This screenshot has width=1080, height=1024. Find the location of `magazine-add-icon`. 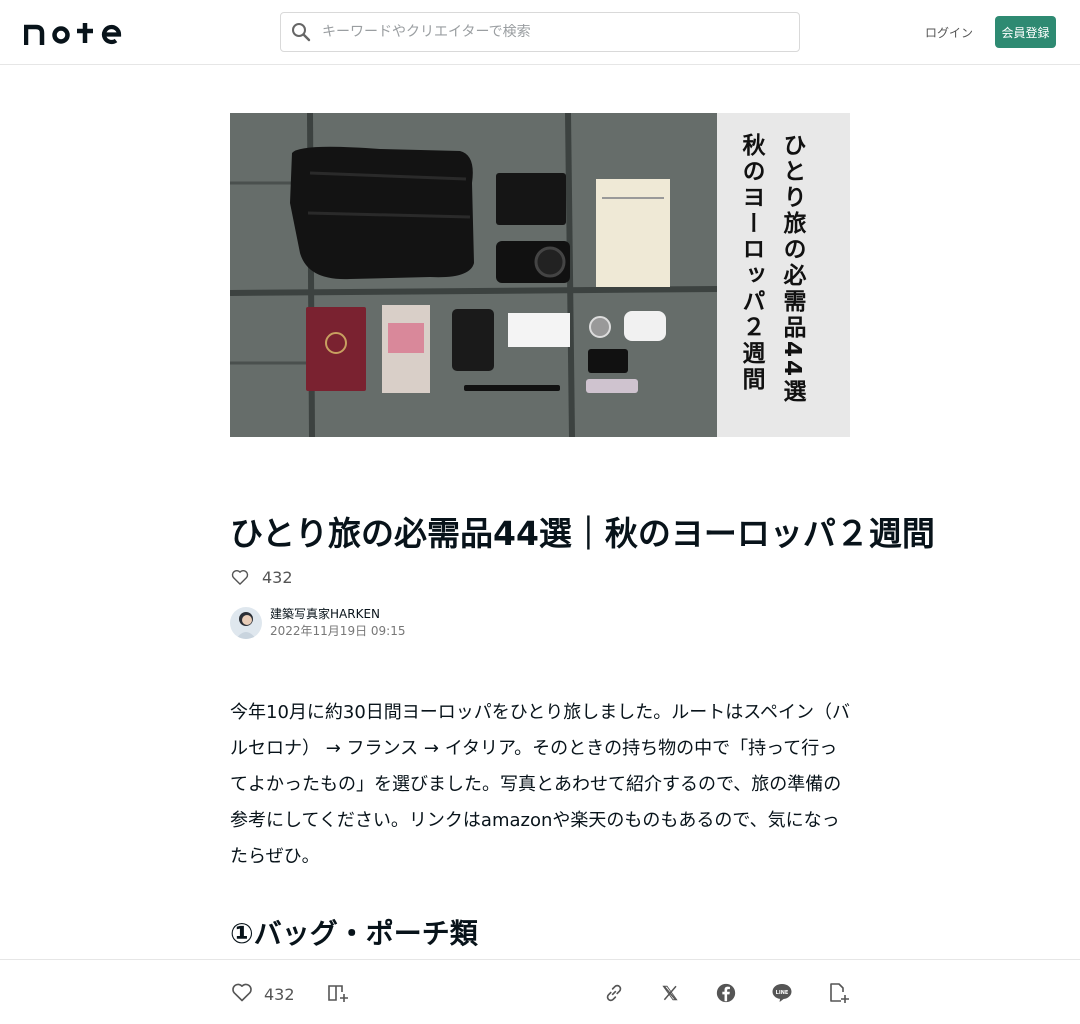

magazine-add-icon is located at coordinates (338, 993).